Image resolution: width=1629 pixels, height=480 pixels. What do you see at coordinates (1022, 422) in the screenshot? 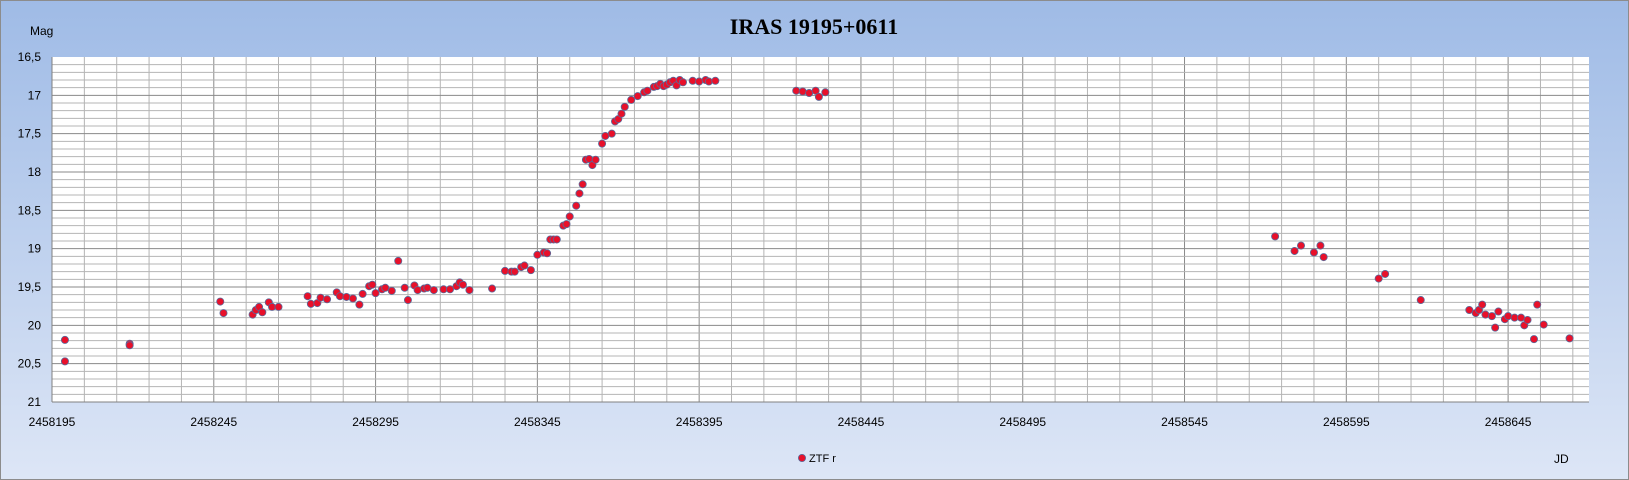
I see `x-tick-label: 2458495` at bounding box center [1022, 422].